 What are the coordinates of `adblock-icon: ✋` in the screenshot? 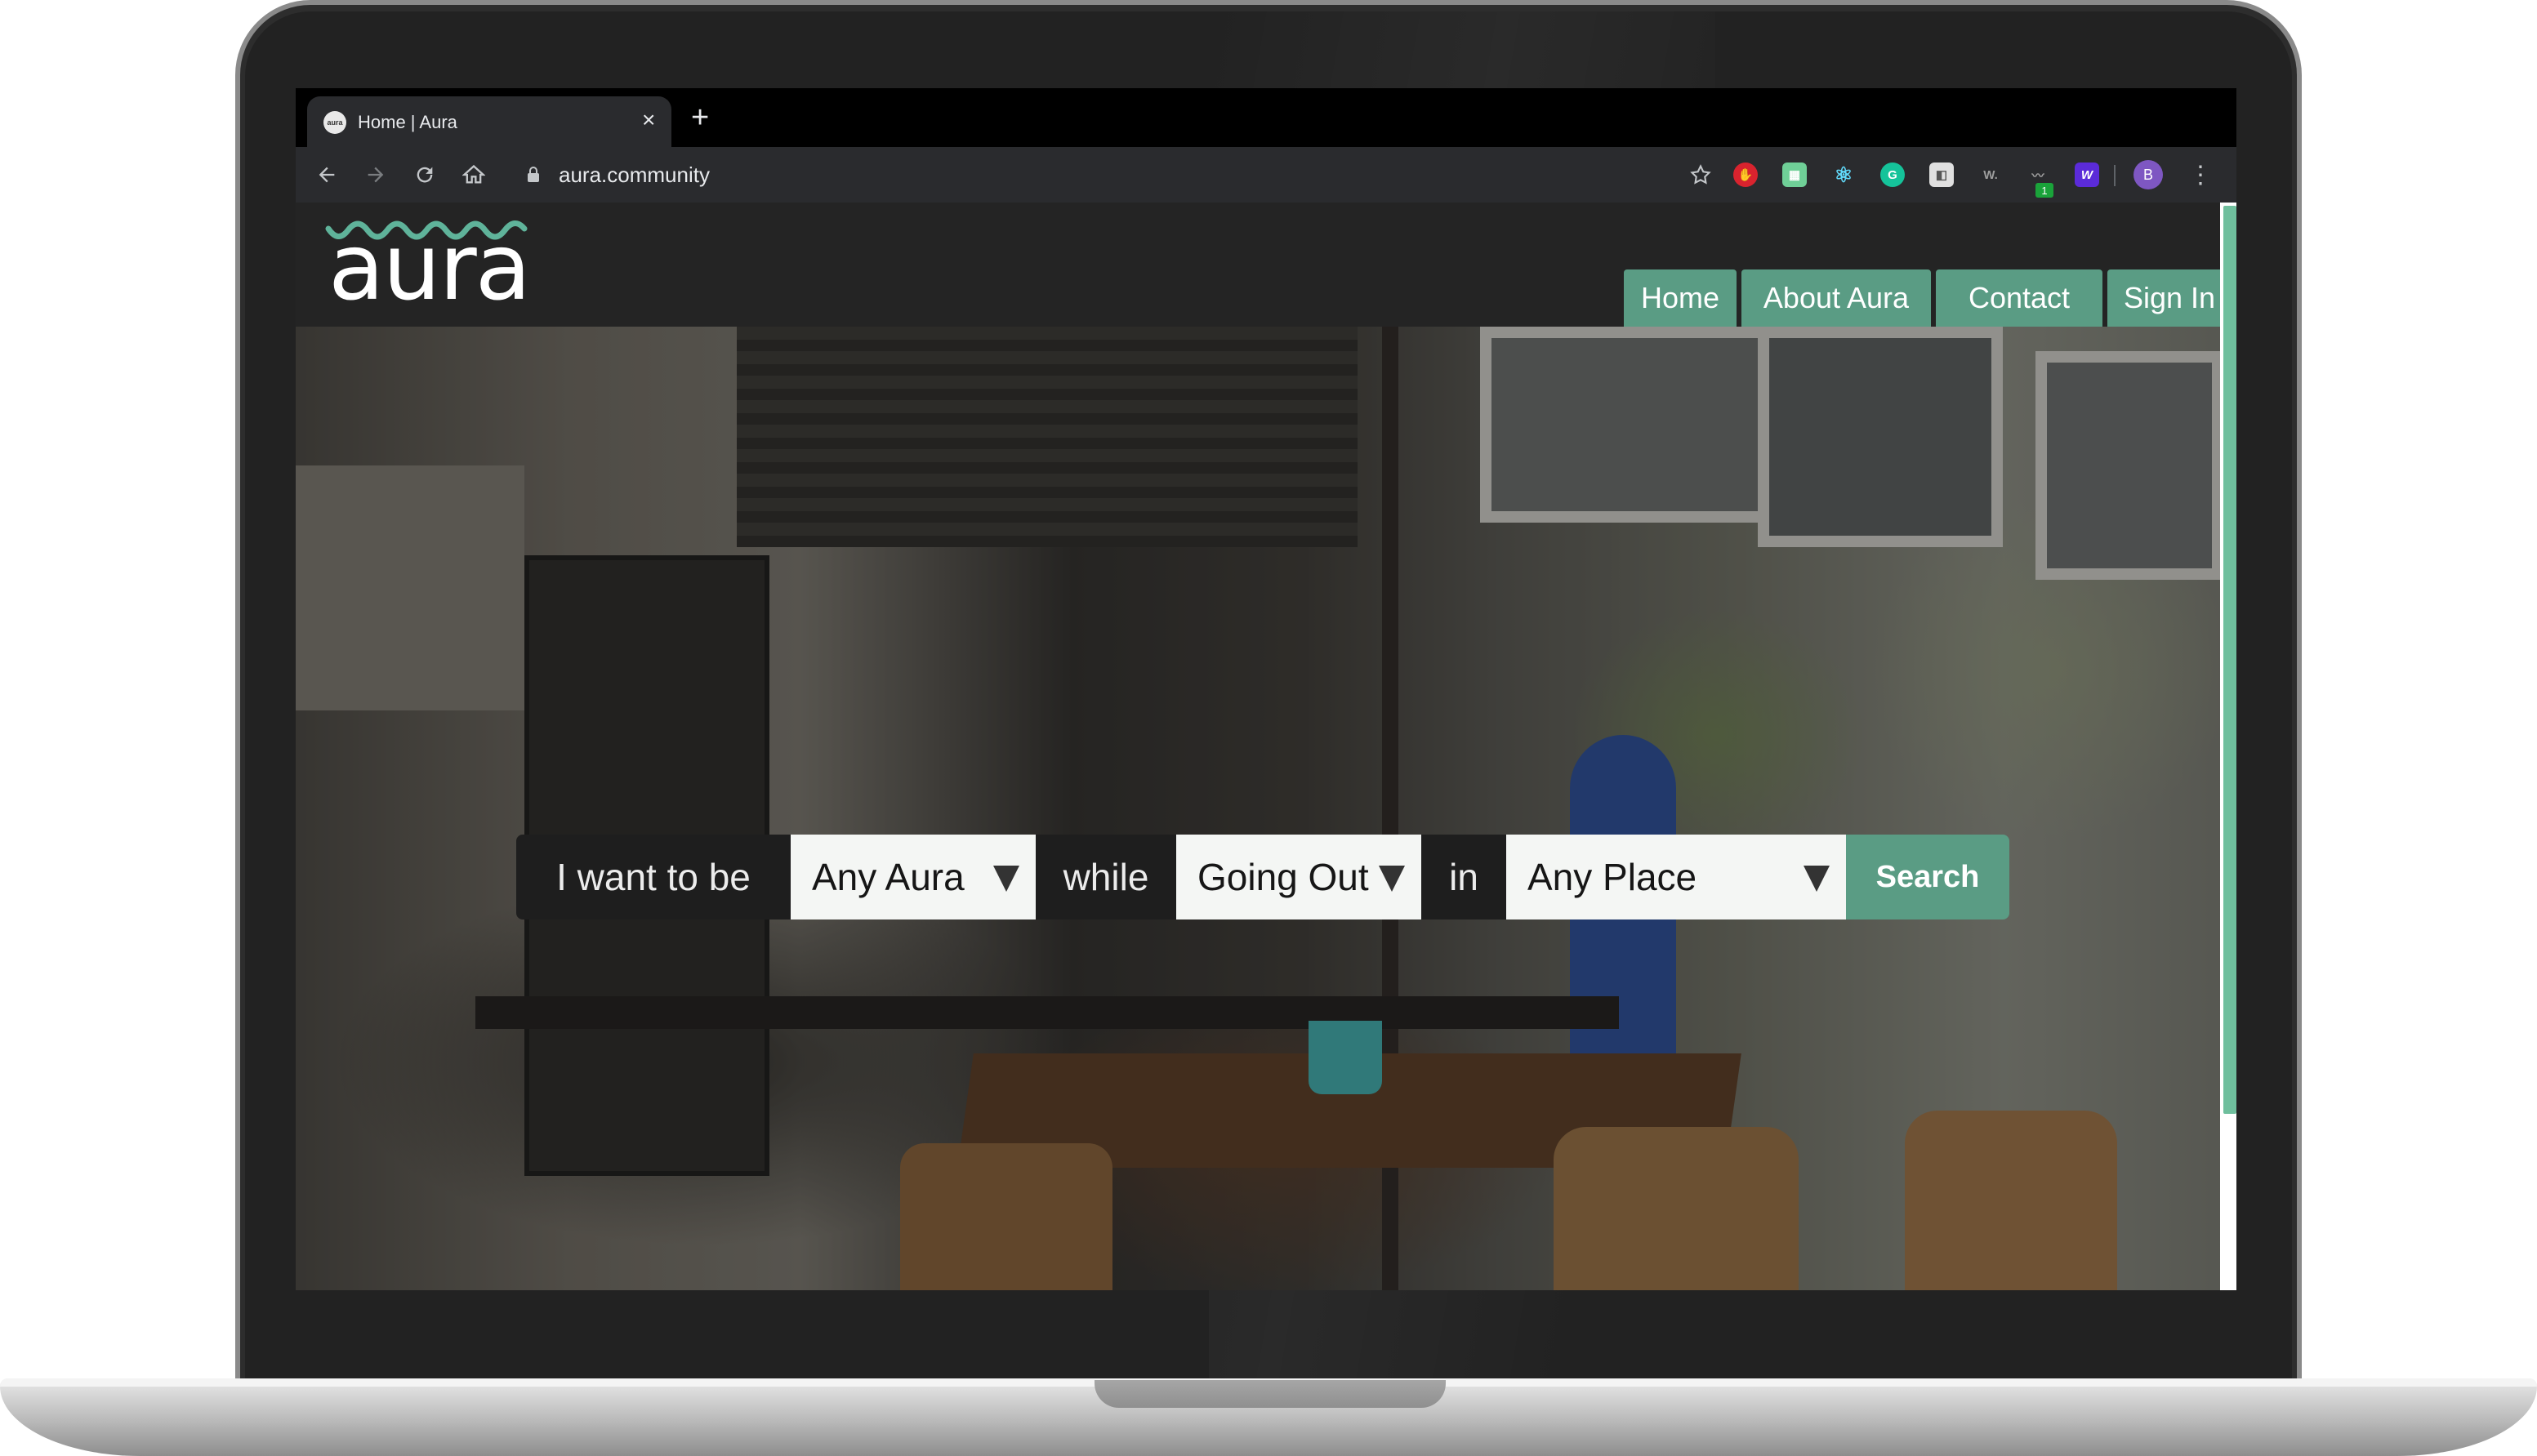 It's located at (1746, 175).